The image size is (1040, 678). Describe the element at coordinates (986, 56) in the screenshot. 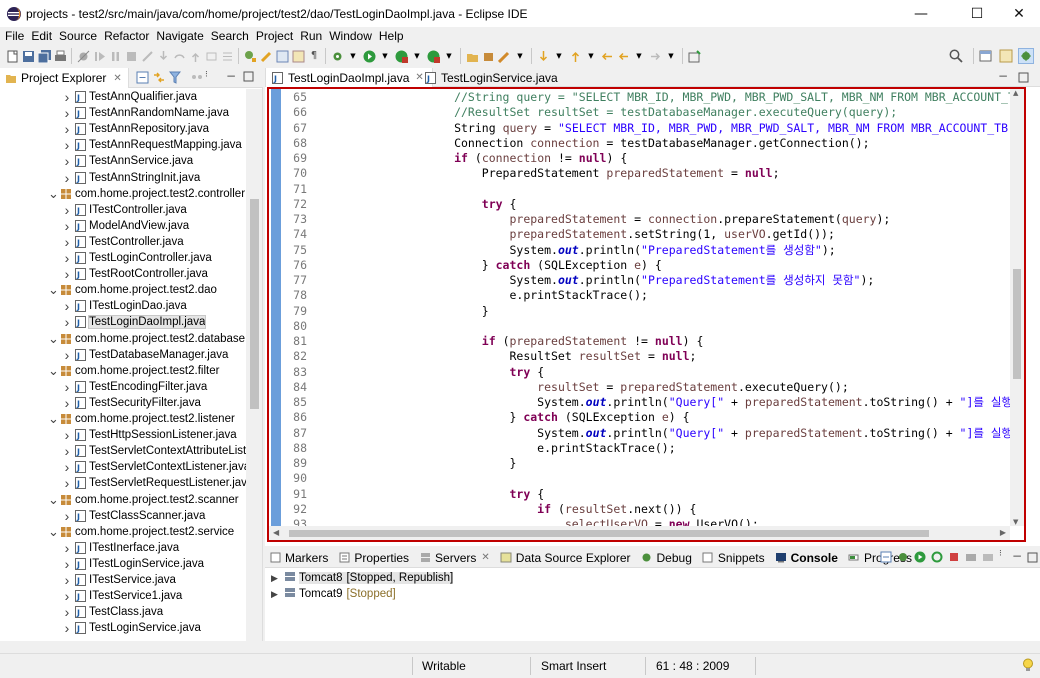

I see `open-perspective-icon` at that location.